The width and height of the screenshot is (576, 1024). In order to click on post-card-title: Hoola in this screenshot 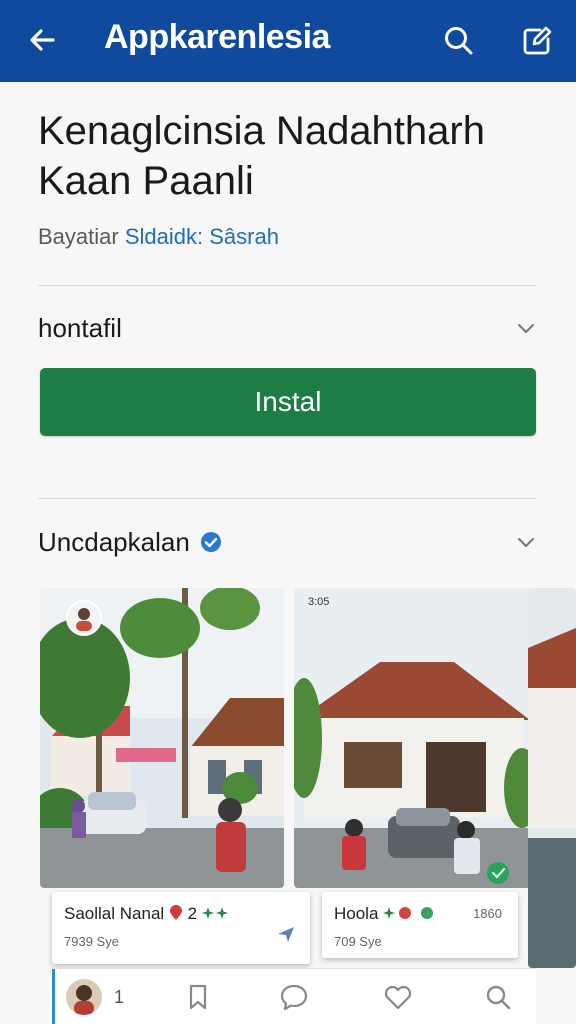, I will do `click(386, 914)`.